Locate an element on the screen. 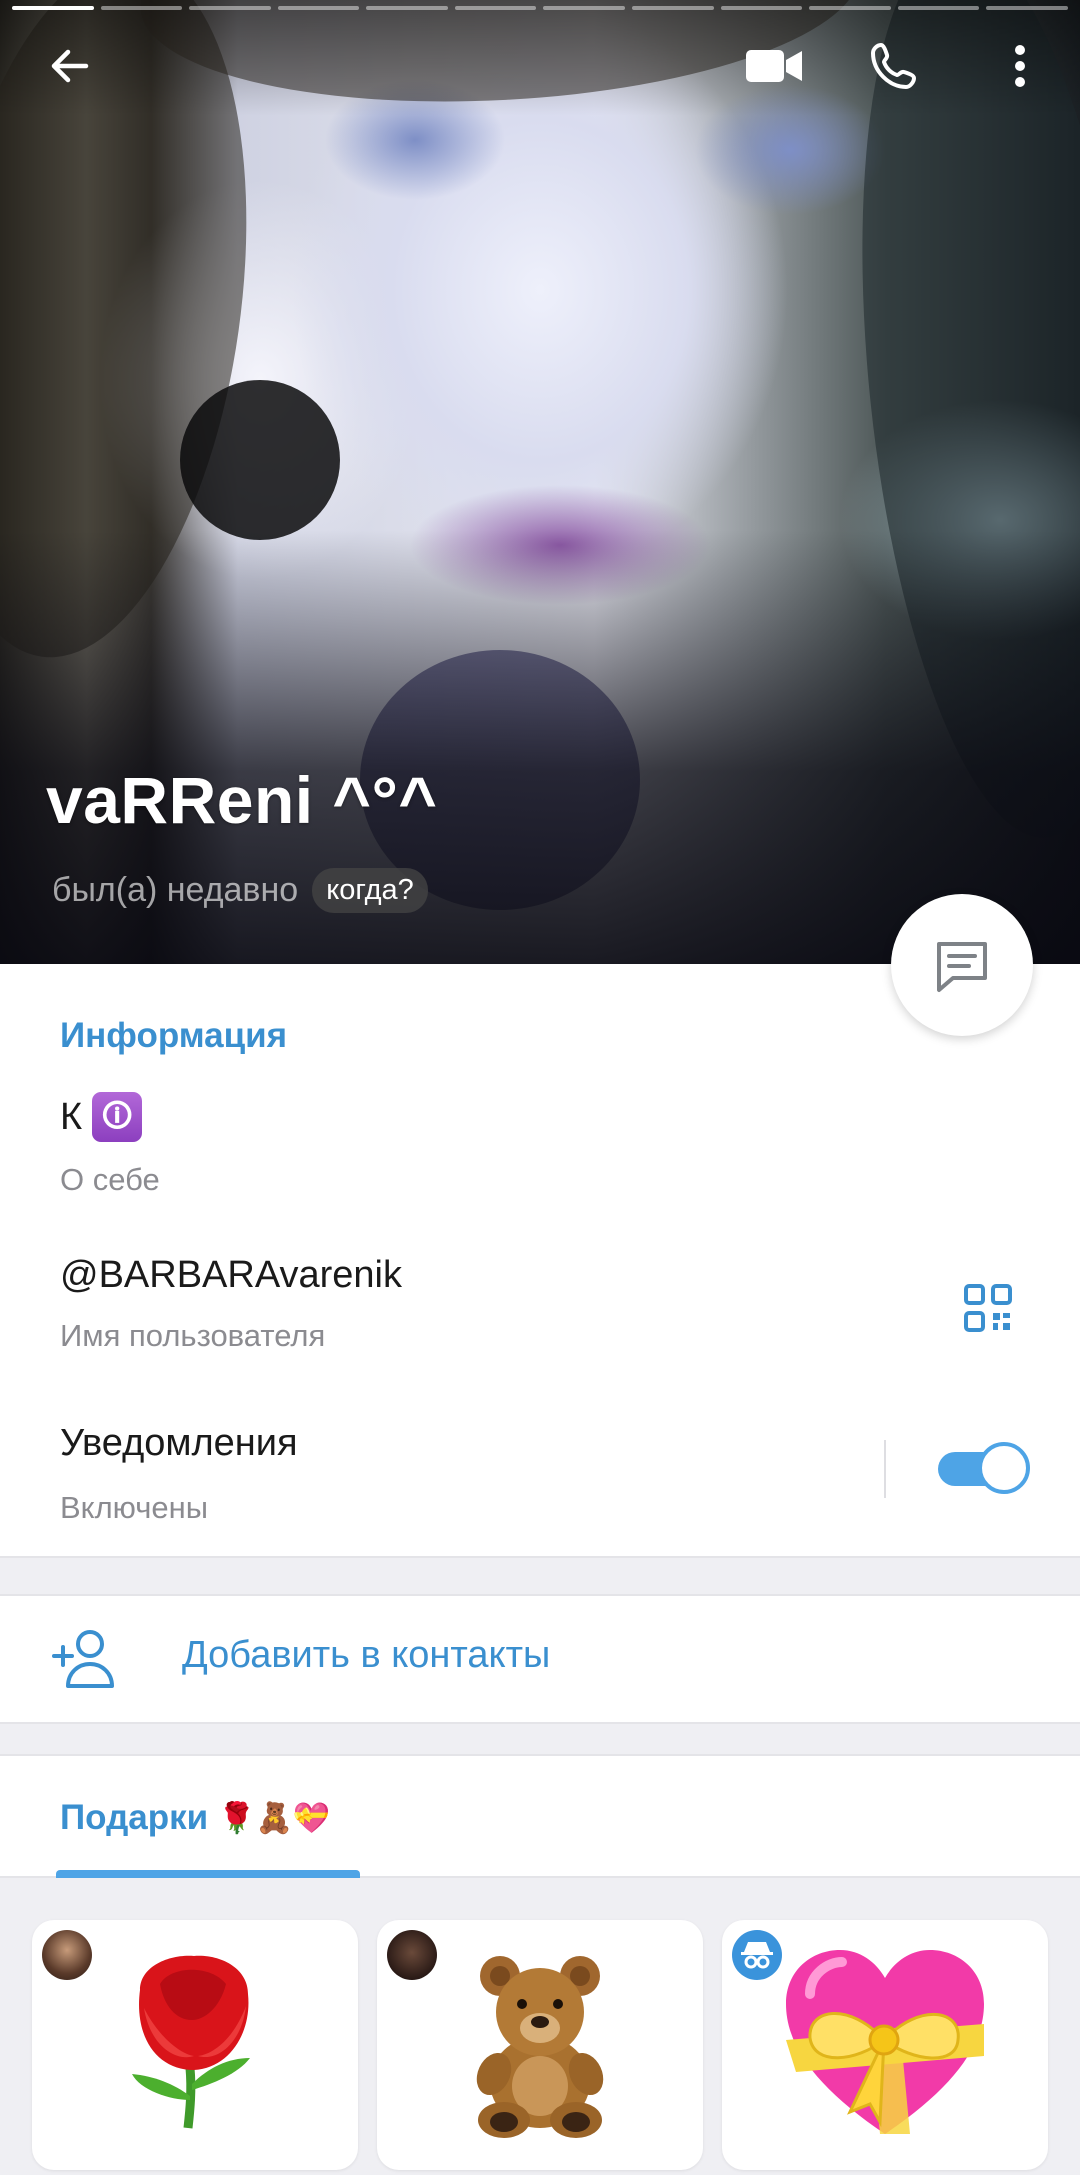 This screenshot has width=1080, height=2175. top-toolbar is located at coordinates (540, 66).